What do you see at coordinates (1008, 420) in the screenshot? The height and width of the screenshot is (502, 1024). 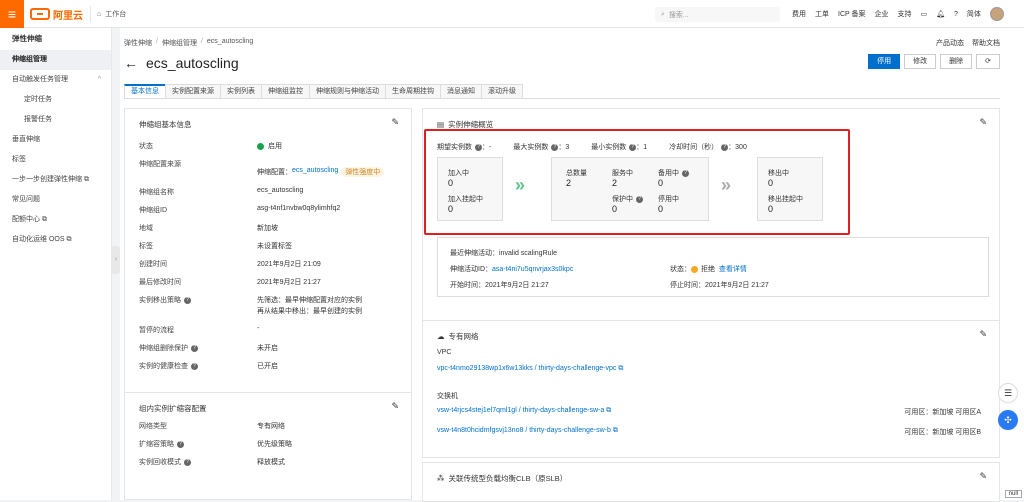 I see `apps-icon: ✣` at bounding box center [1008, 420].